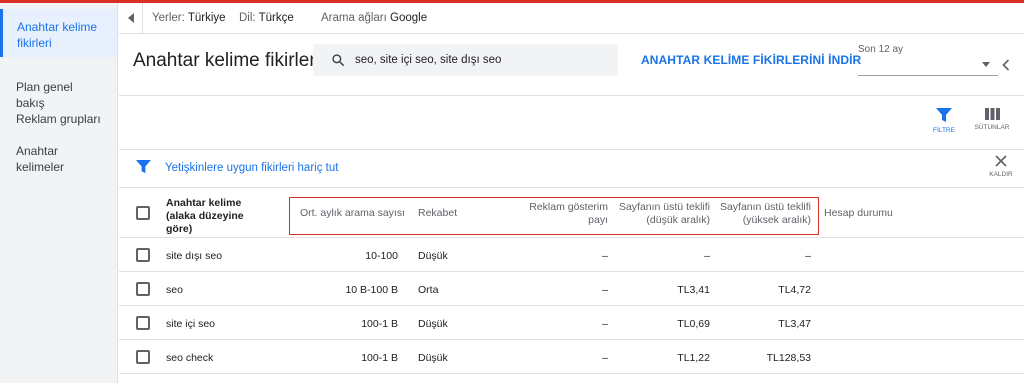 This screenshot has height=383, width=1024. I want to click on caret-left-icon, so click(130, 18).